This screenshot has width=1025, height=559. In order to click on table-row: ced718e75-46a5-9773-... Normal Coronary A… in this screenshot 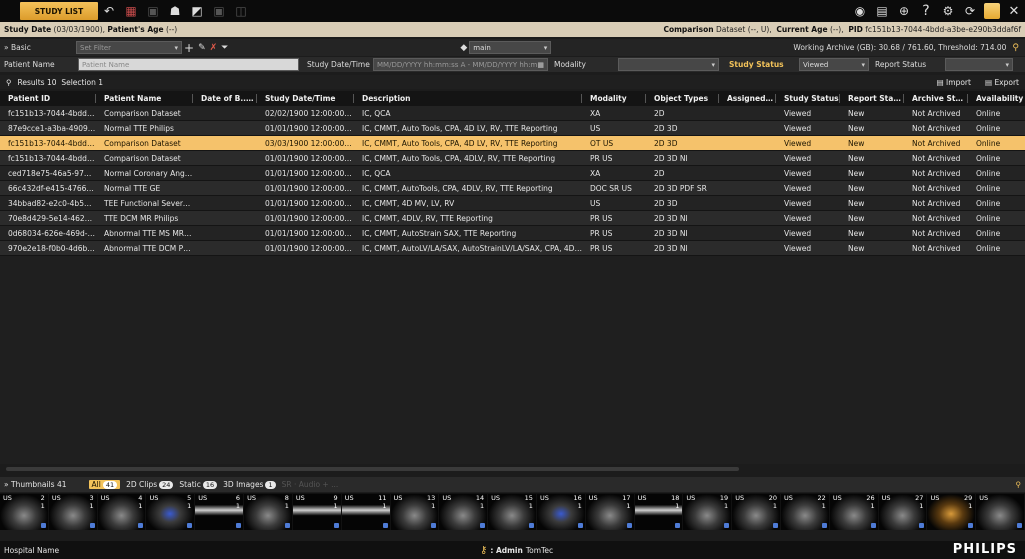, I will do `click(512, 173)`.